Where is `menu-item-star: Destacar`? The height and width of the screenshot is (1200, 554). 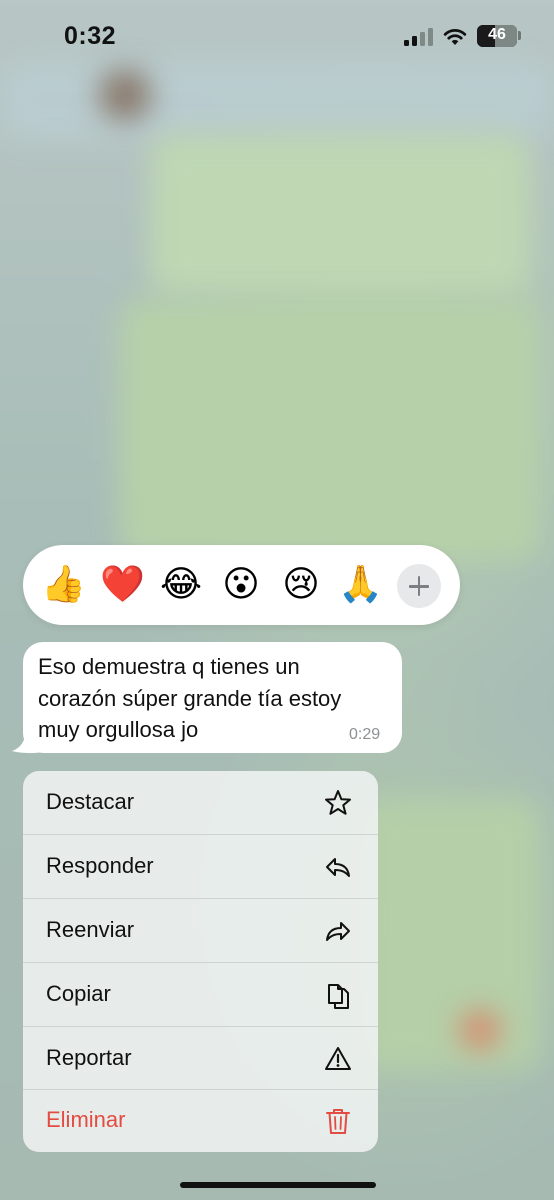
menu-item-star: Destacar is located at coordinates (200, 803).